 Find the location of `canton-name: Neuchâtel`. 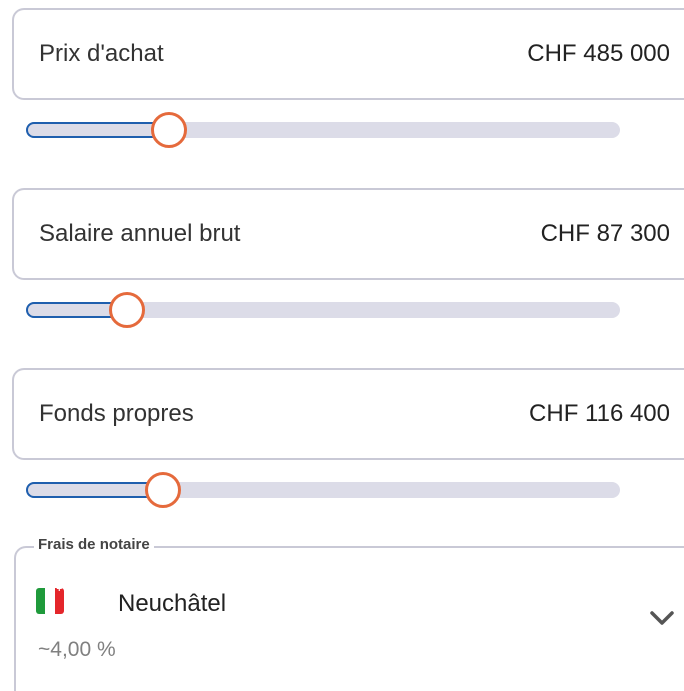

canton-name: Neuchâtel is located at coordinates (172, 603).